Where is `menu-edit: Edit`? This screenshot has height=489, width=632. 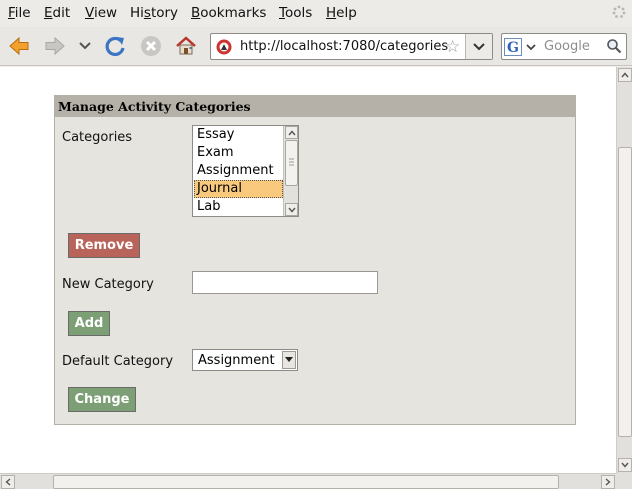
menu-edit: Edit is located at coordinates (57, 13).